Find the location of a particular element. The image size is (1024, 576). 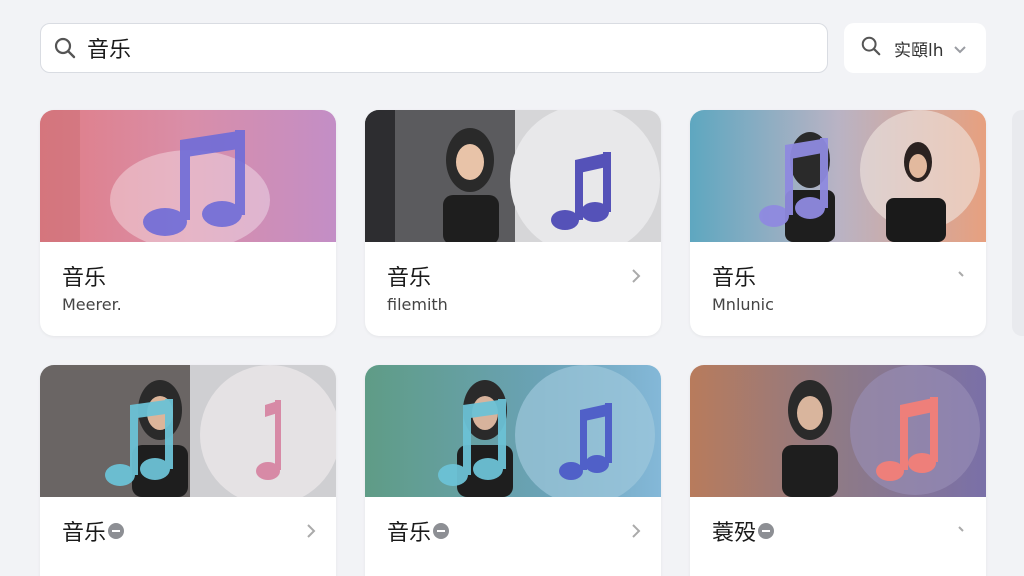

card-title: 蓑殁 is located at coordinates (743, 531).